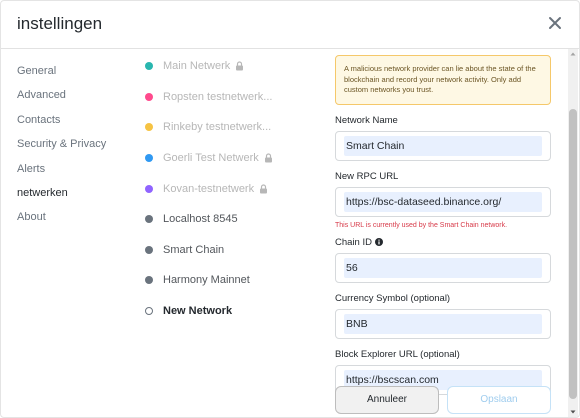 This screenshot has width=580, height=418. I want to click on cancel-button: Annuleer, so click(387, 400).